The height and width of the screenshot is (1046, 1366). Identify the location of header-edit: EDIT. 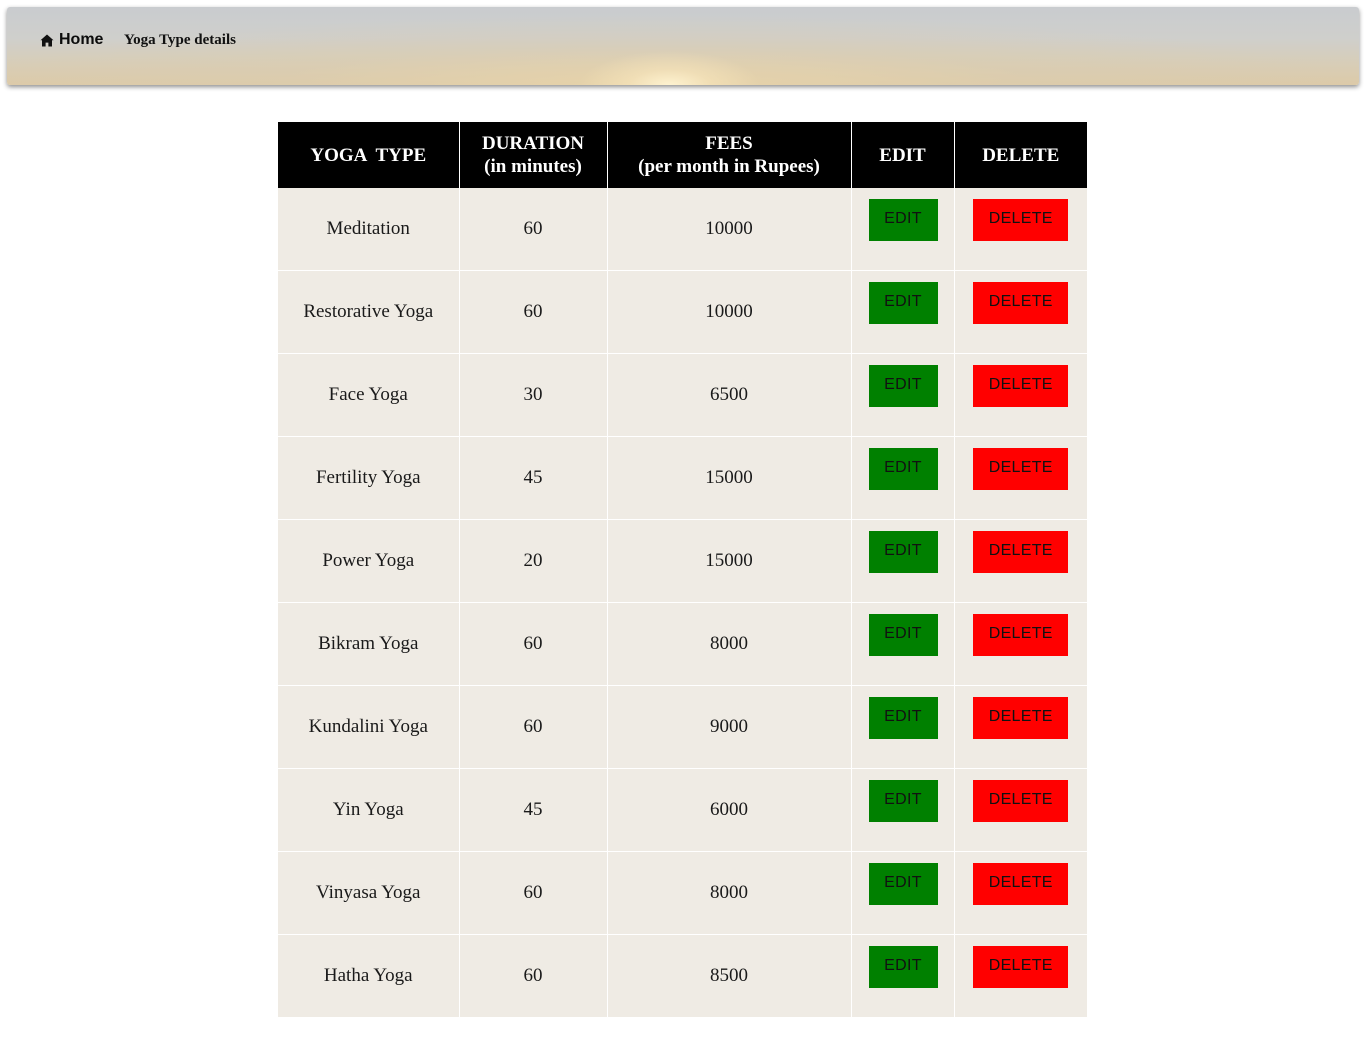
(903, 155).